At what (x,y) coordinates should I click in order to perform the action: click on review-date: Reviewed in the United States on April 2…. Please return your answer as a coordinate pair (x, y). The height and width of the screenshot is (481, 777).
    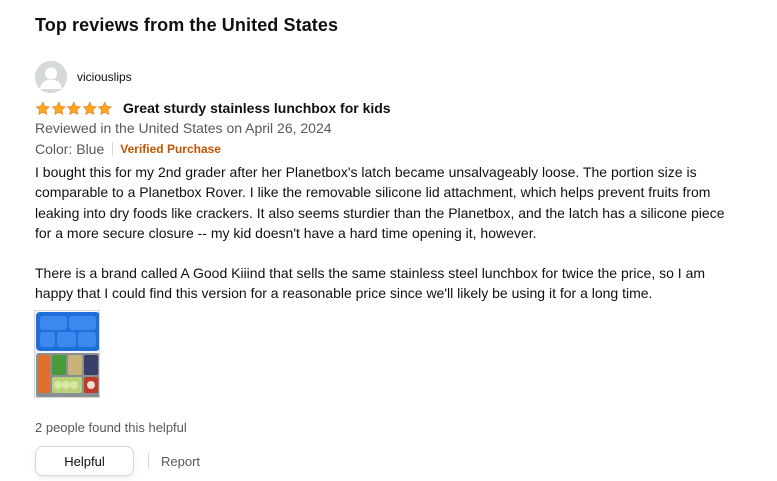
    Looking at the image, I should click on (183, 128).